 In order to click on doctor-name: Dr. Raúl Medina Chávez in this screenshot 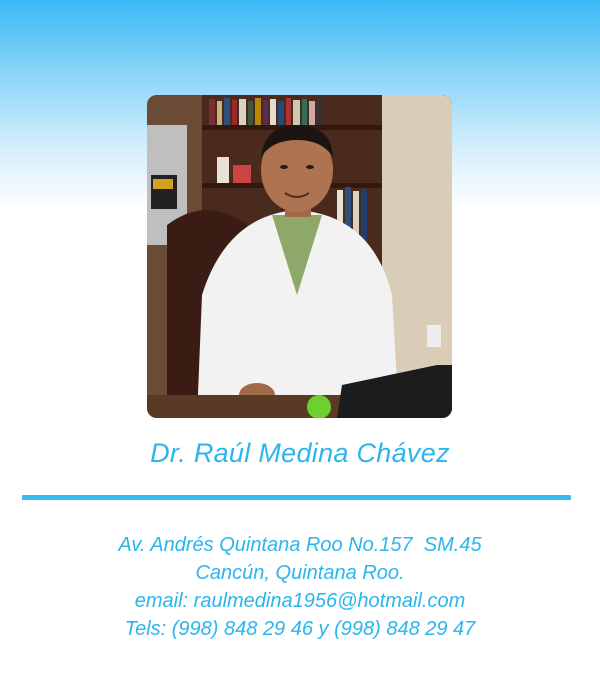, I will do `click(300, 453)`.